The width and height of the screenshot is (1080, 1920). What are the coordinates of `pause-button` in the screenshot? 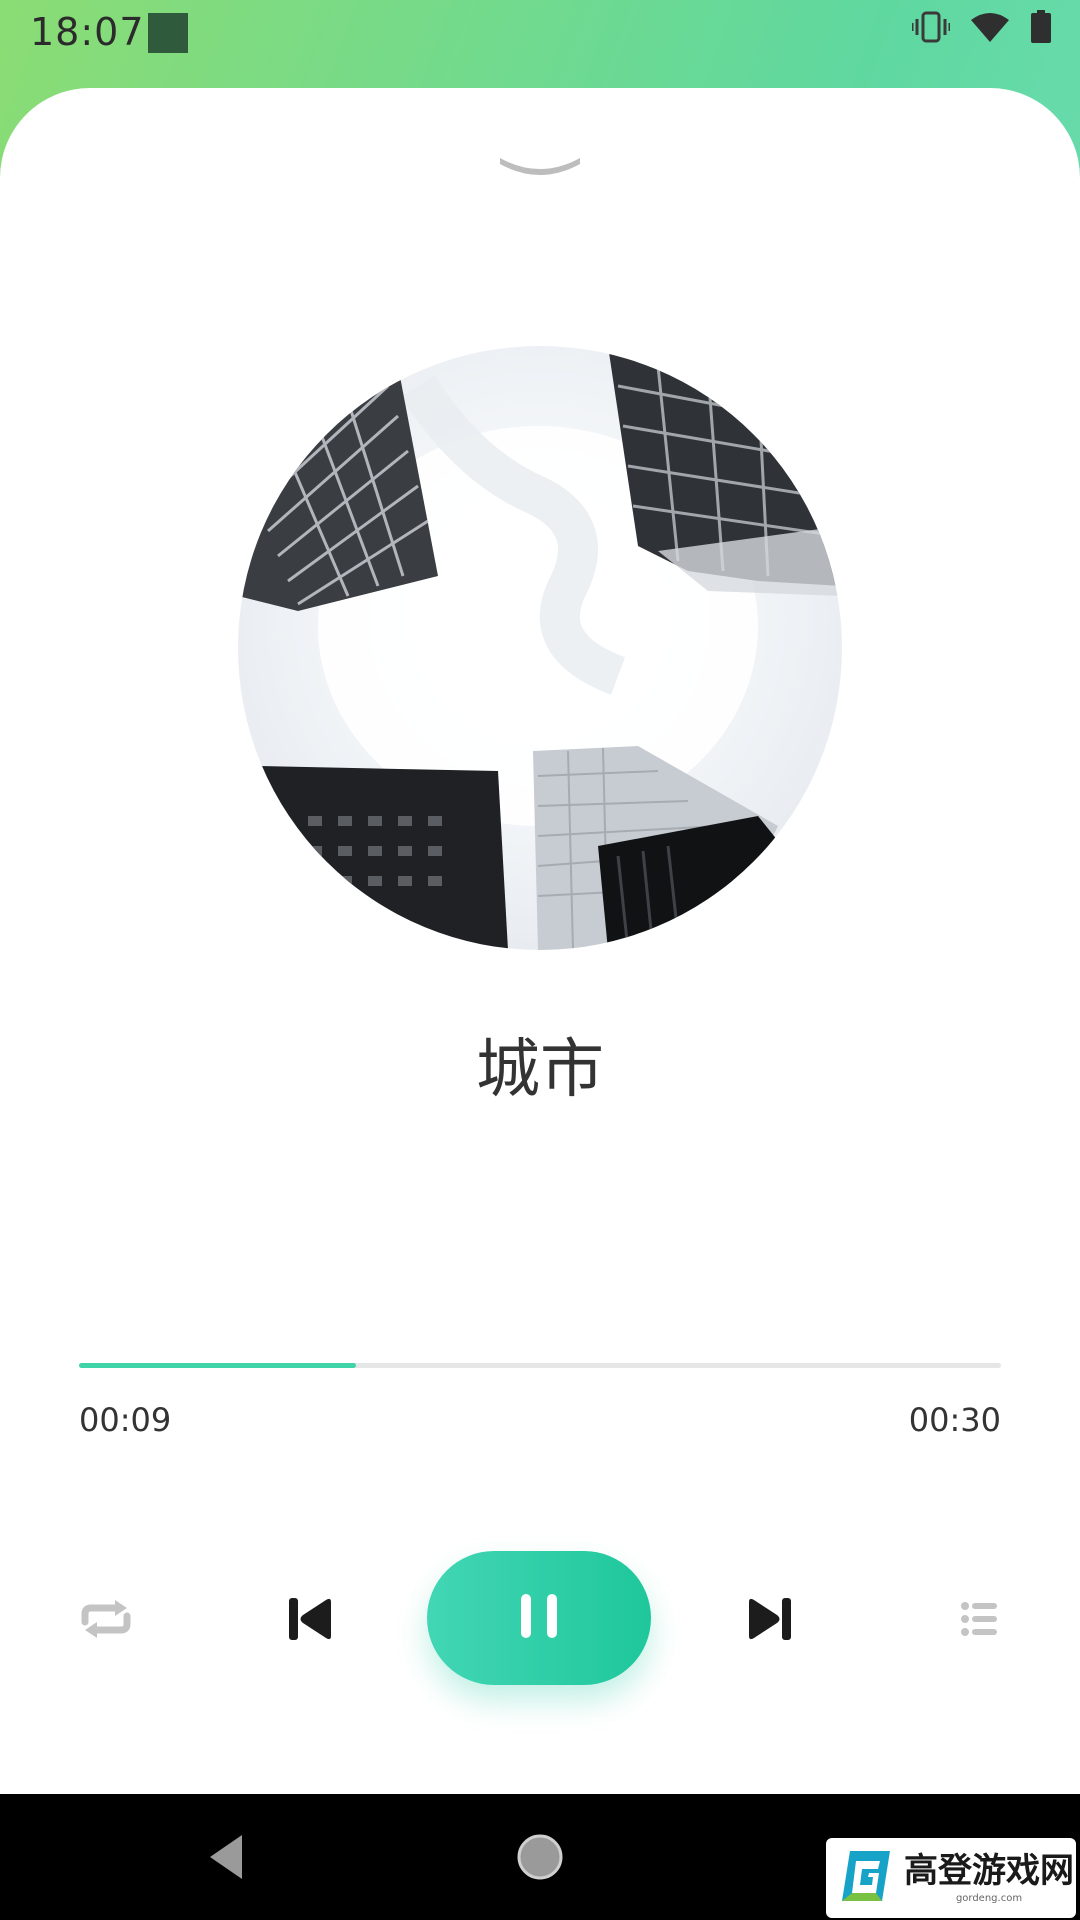 It's located at (539, 1618).